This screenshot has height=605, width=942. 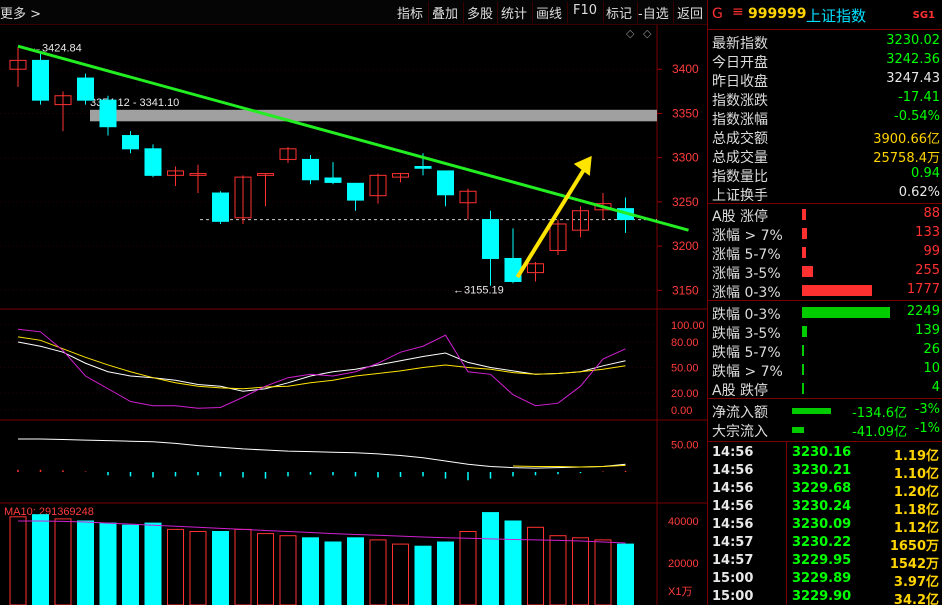 I want to click on breadth-label: 涨幅 > 7%, so click(x=747, y=236).